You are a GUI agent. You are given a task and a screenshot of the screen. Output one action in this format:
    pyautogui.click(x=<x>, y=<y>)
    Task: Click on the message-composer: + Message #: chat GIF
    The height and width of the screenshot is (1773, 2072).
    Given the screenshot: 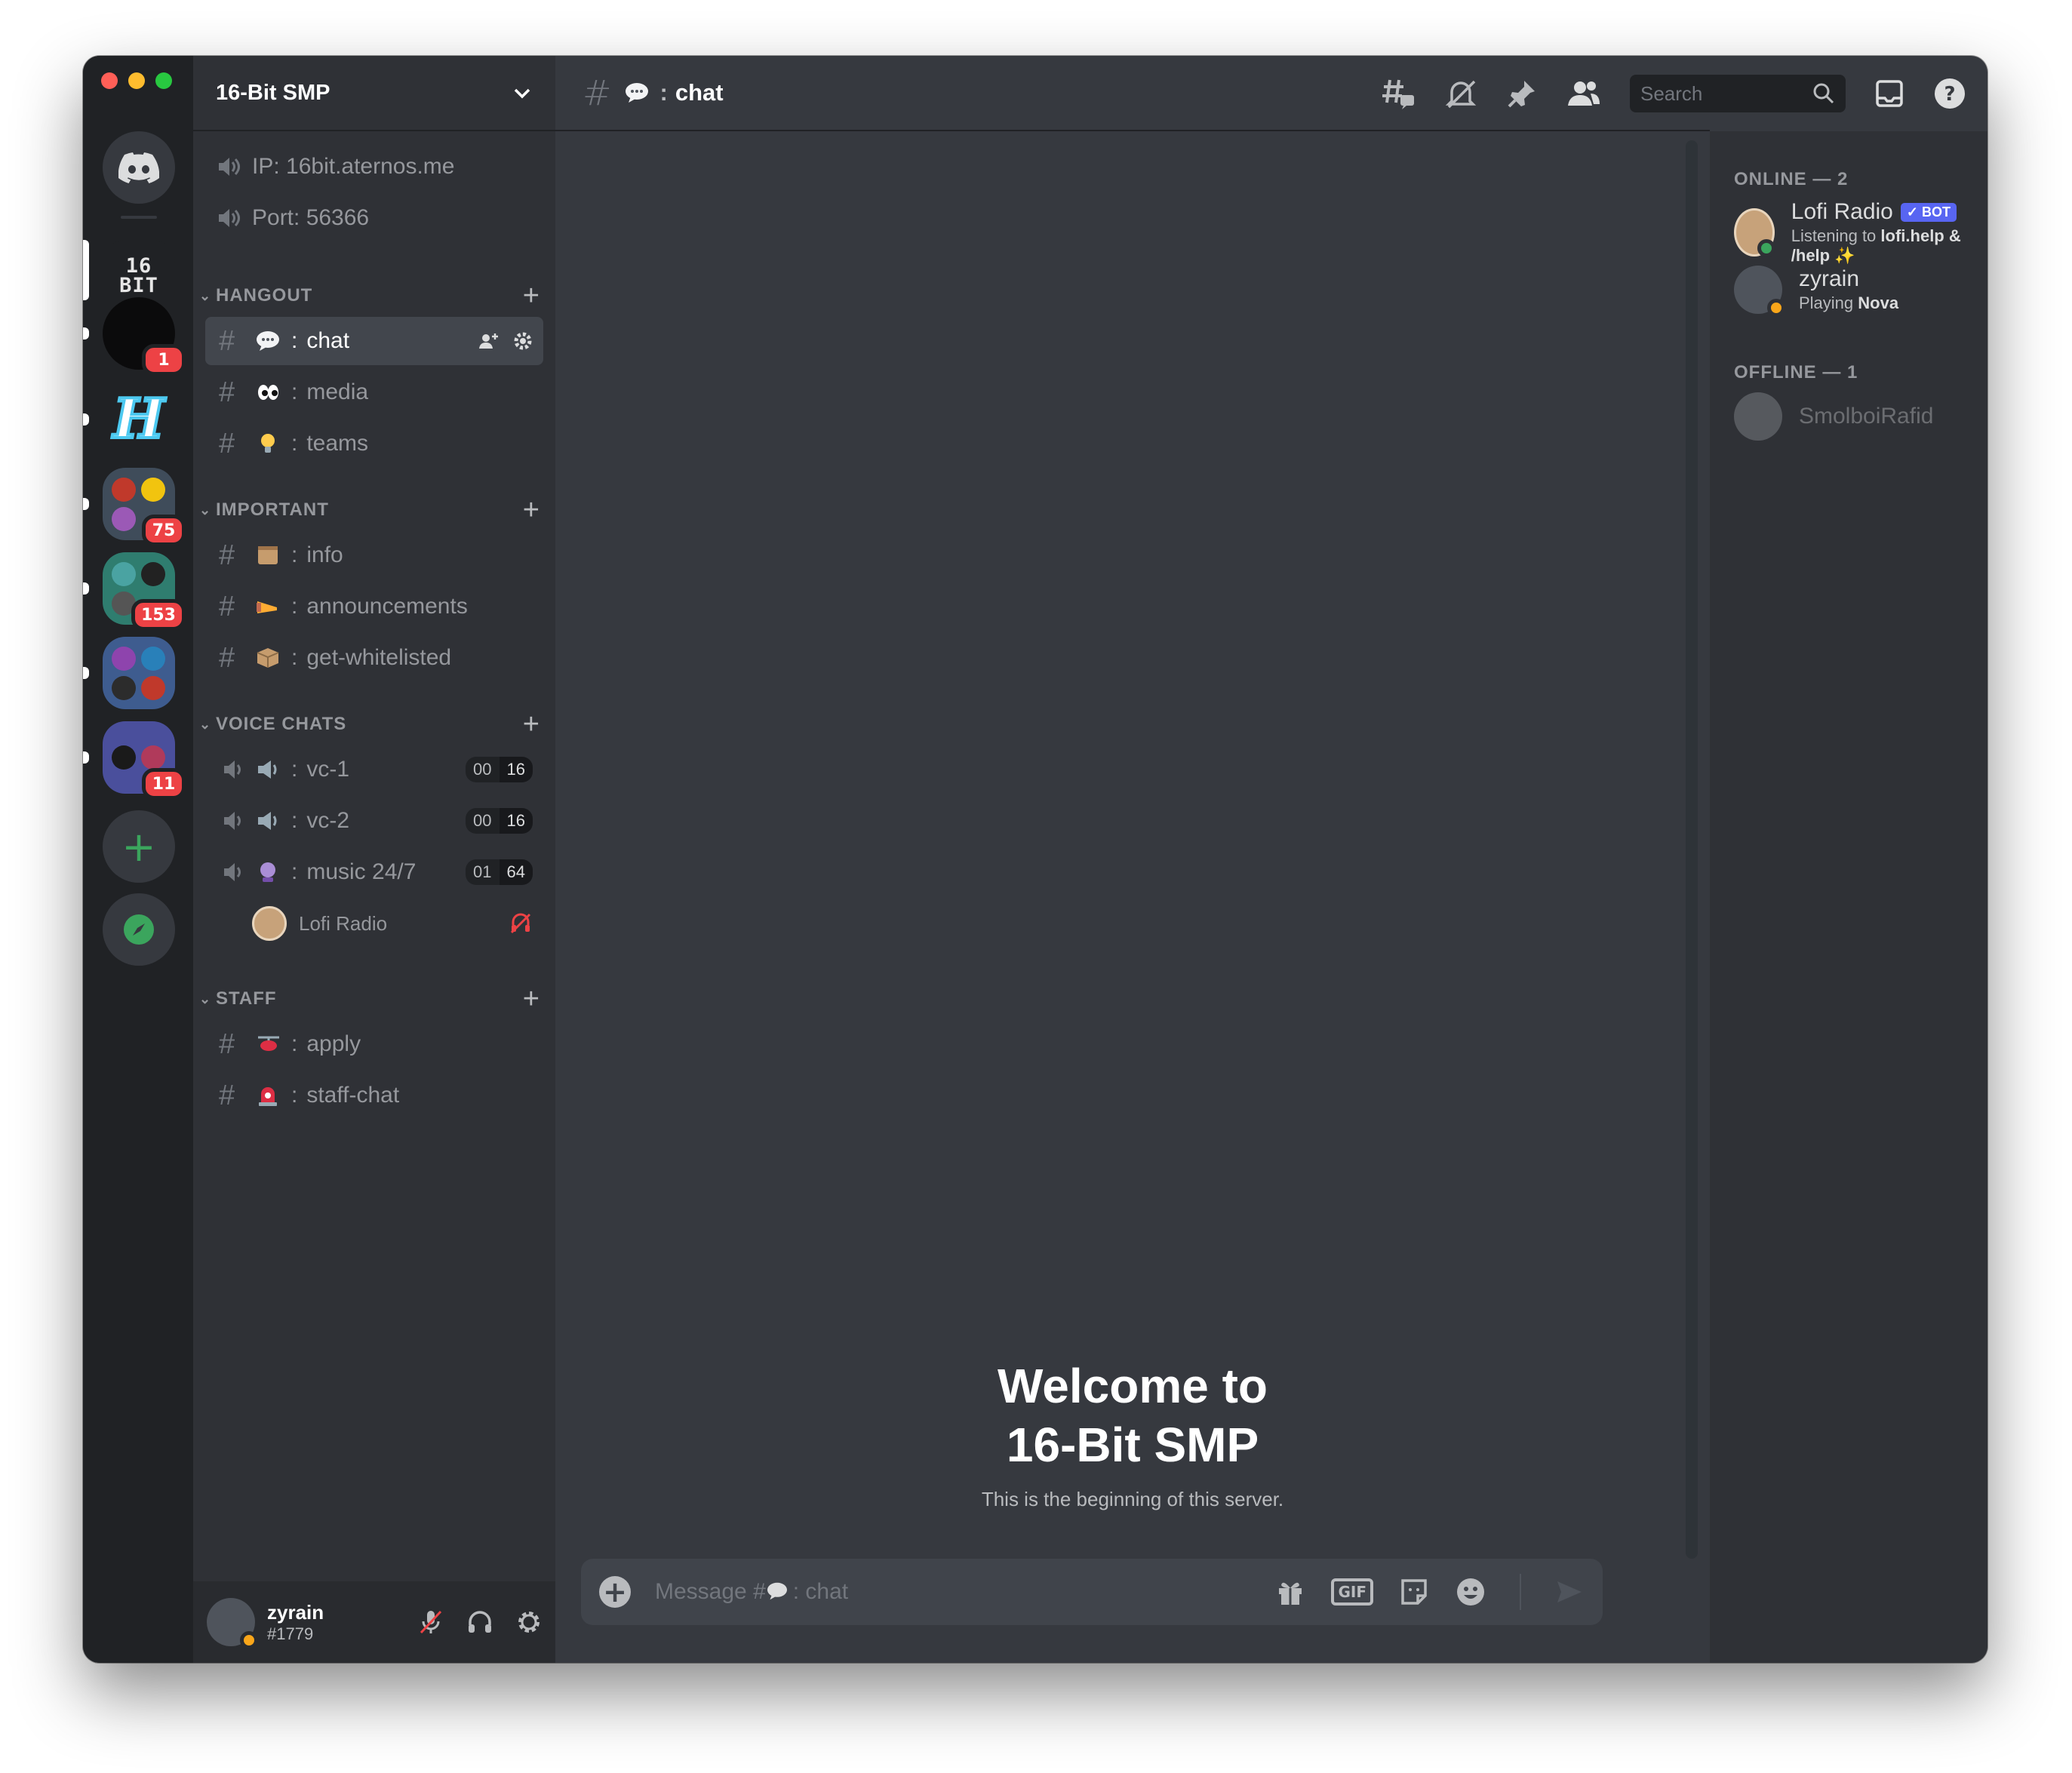 What is the action you would take?
    pyautogui.click(x=1092, y=1592)
    